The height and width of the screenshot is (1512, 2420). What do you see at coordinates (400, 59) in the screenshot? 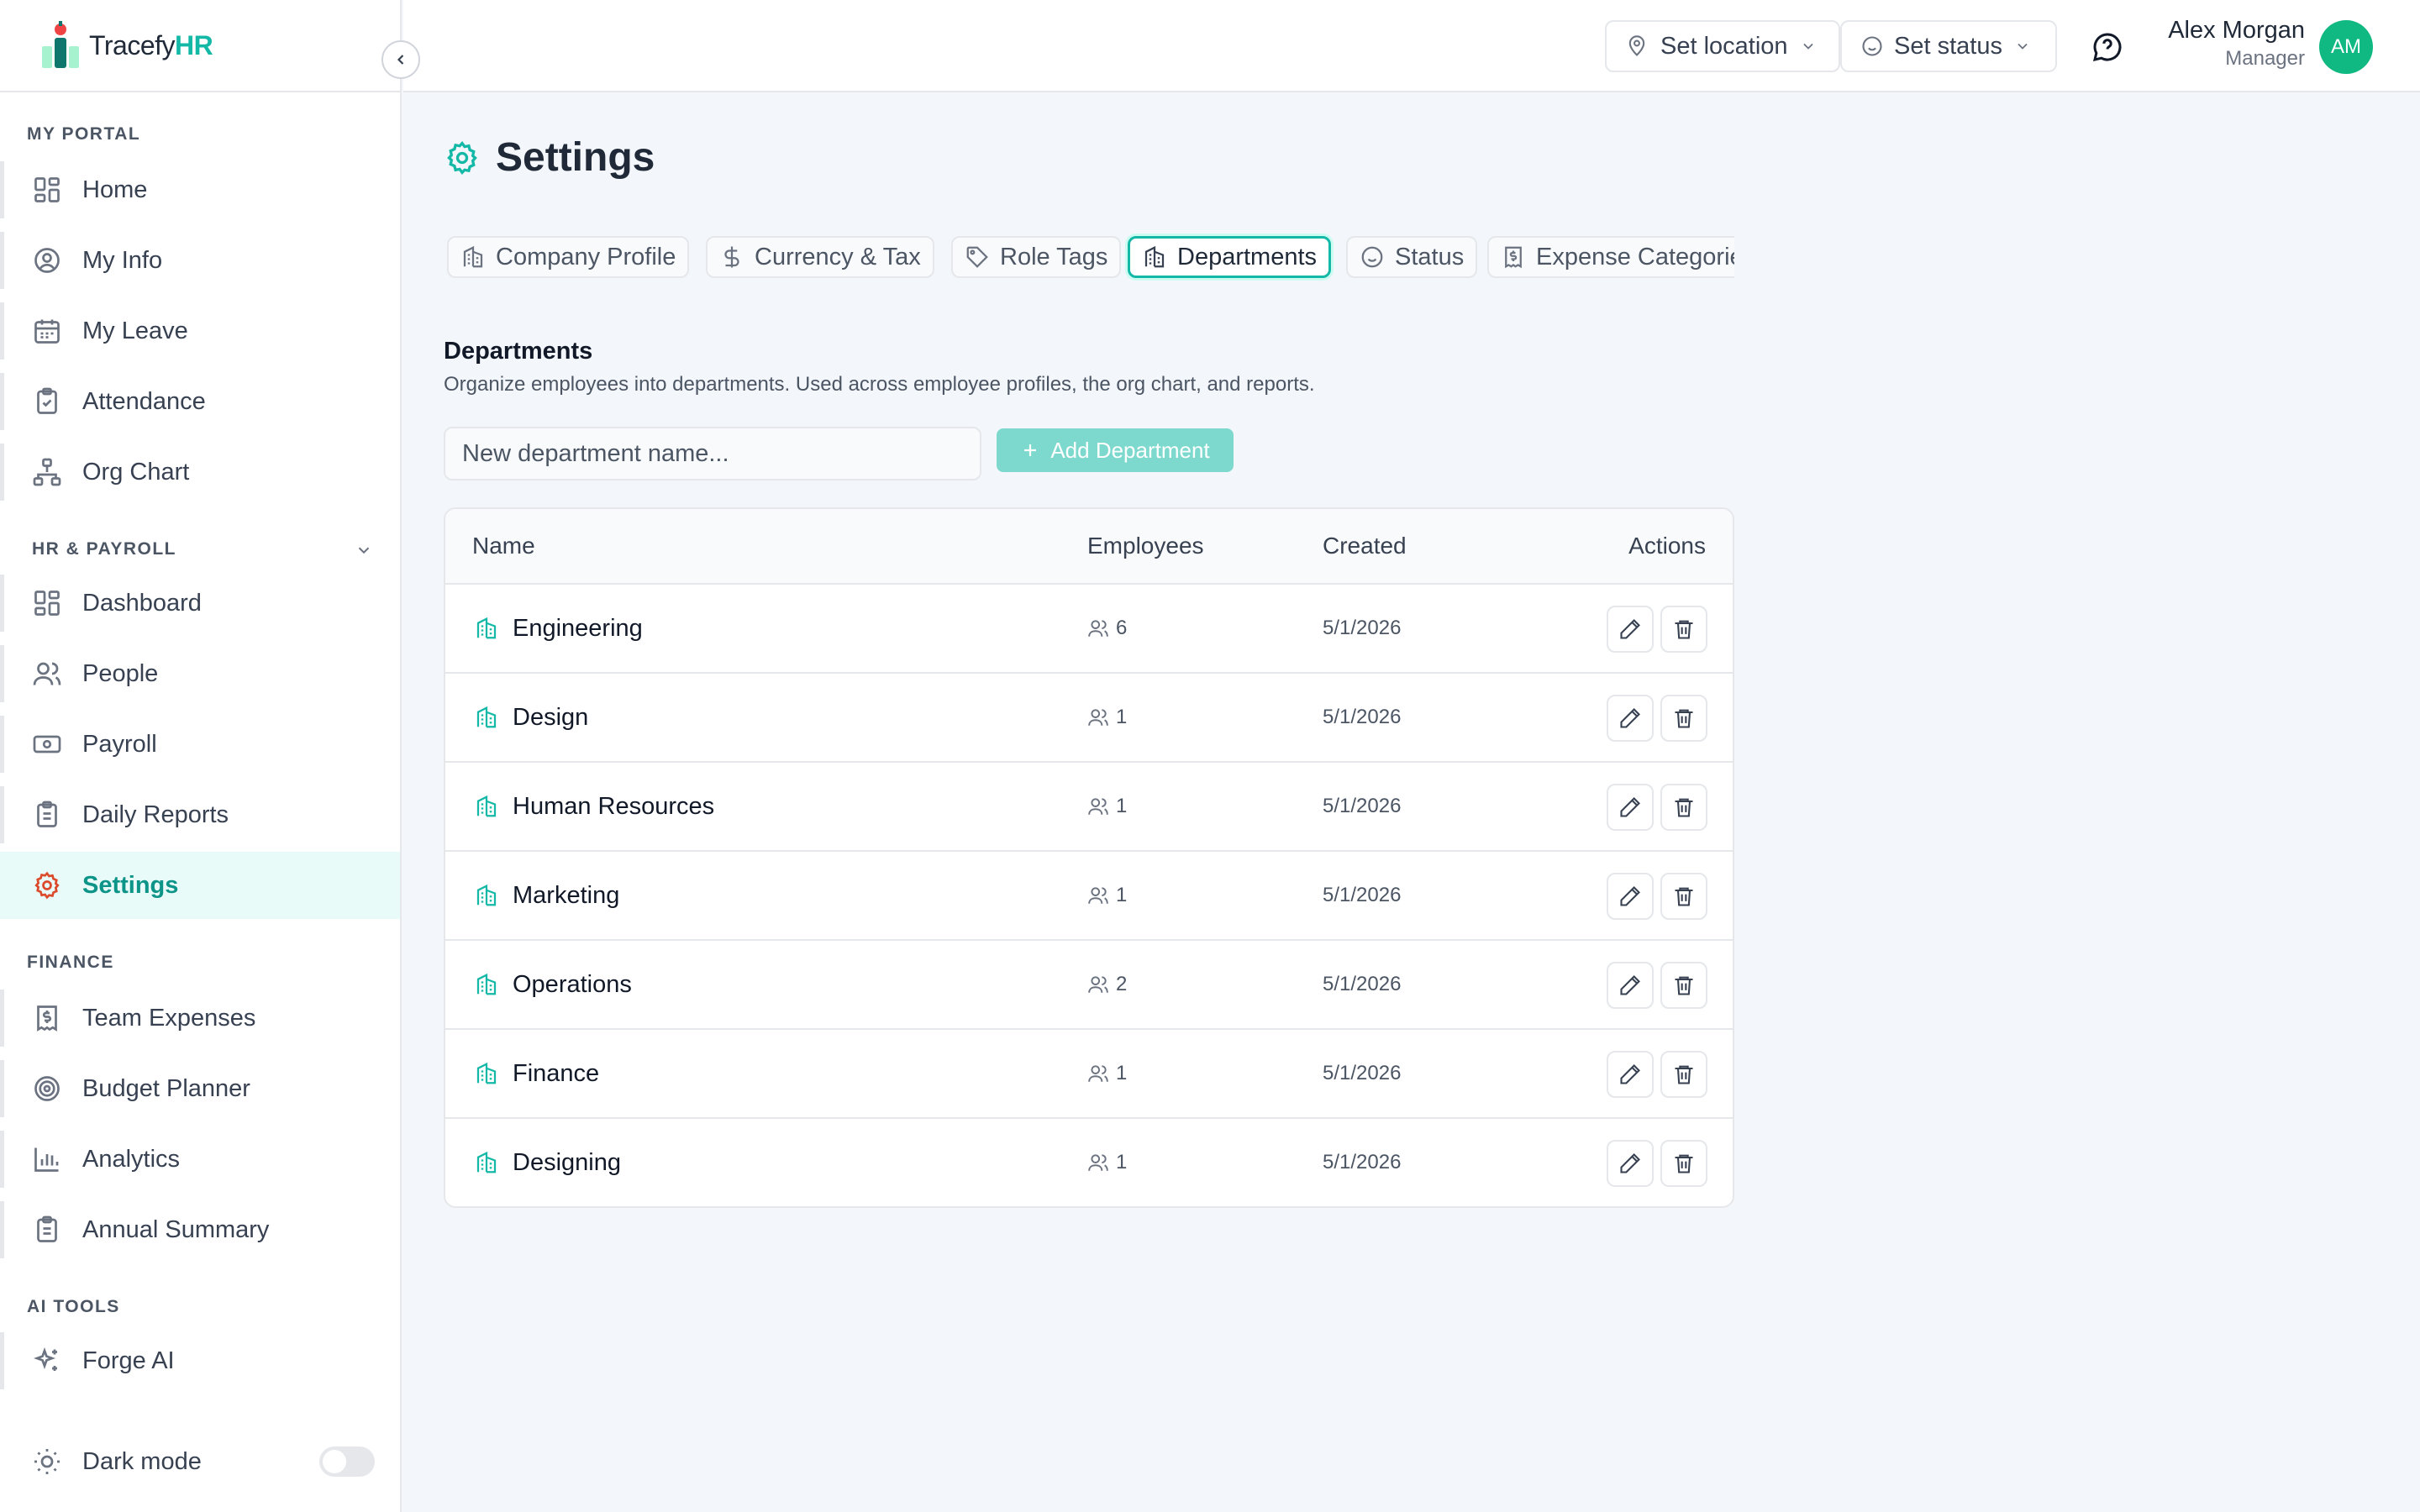
I see `collapse-sidebar-button` at bounding box center [400, 59].